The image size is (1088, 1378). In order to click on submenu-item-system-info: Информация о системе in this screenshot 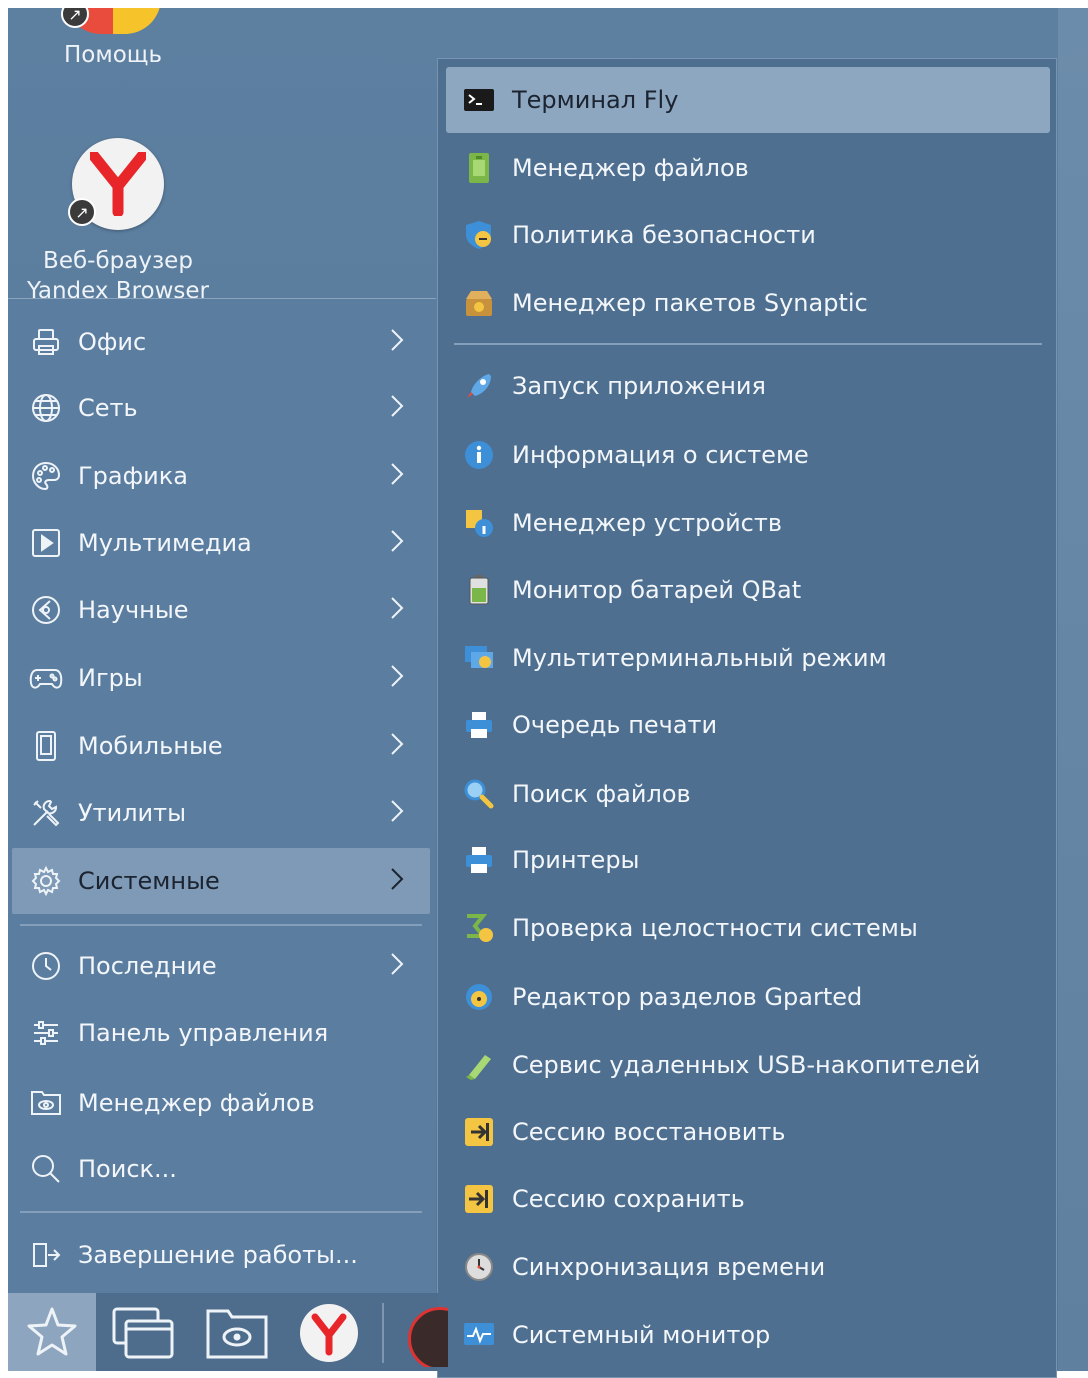, I will do `click(748, 455)`.